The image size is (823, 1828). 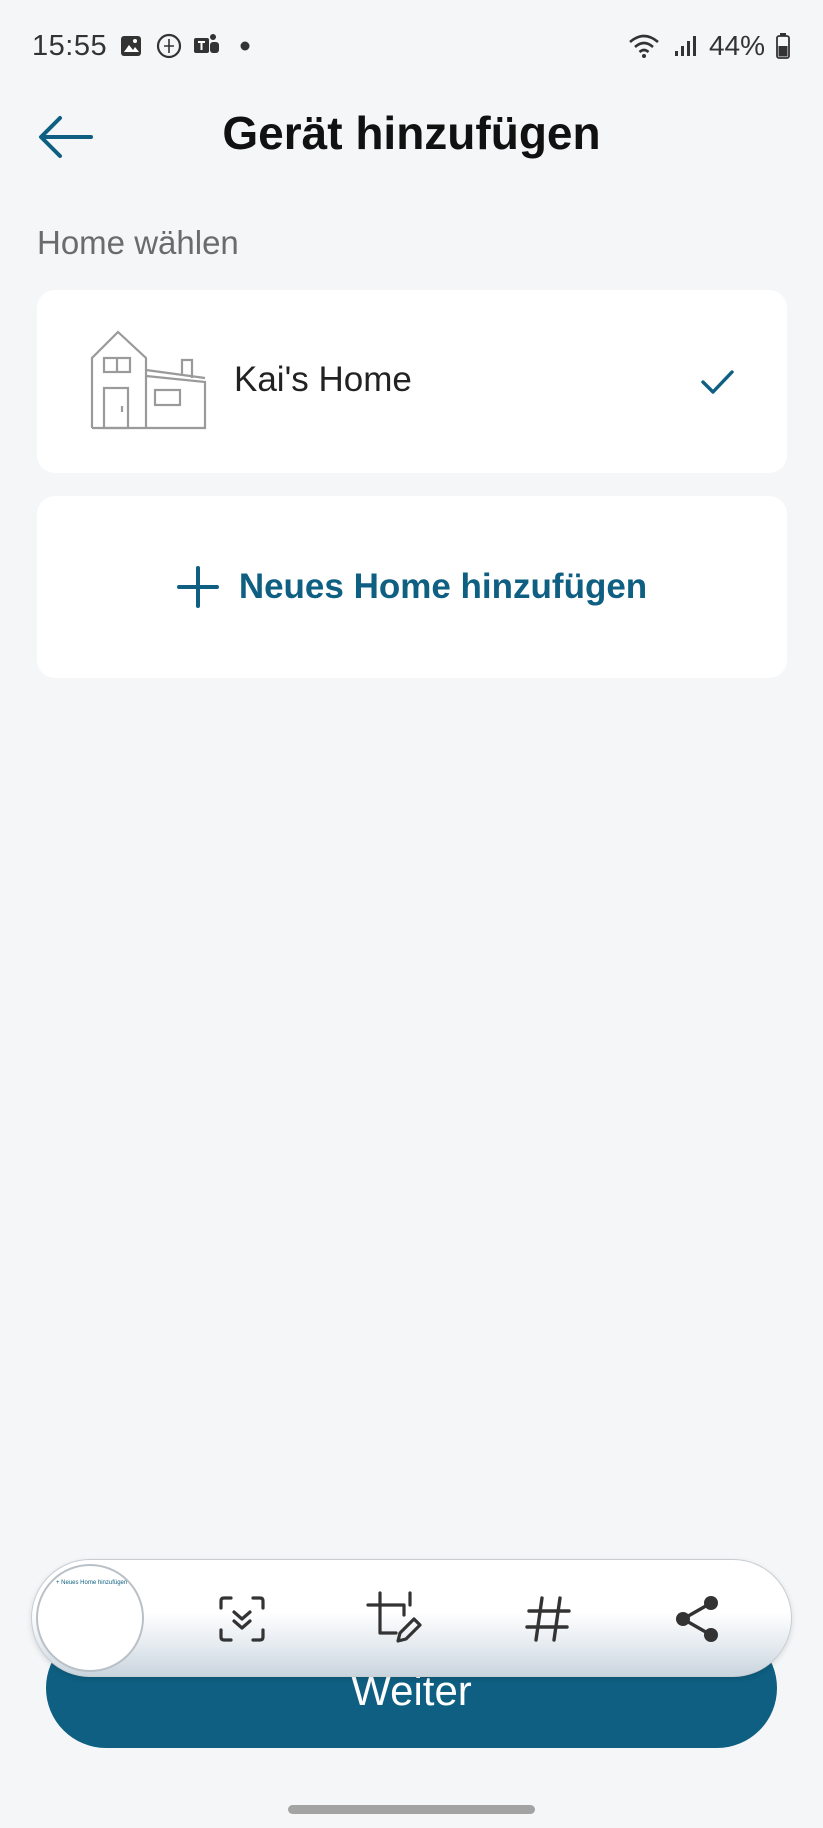 I want to click on hashtag-icon, so click(x=548, y=1619).